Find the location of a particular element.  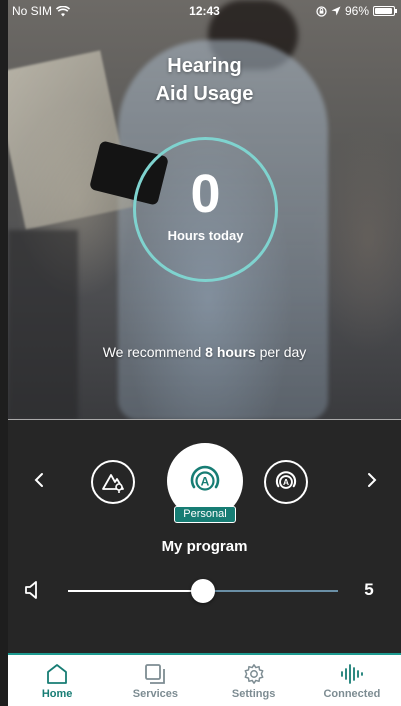

chevron-right-icon is located at coordinates (372, 480).